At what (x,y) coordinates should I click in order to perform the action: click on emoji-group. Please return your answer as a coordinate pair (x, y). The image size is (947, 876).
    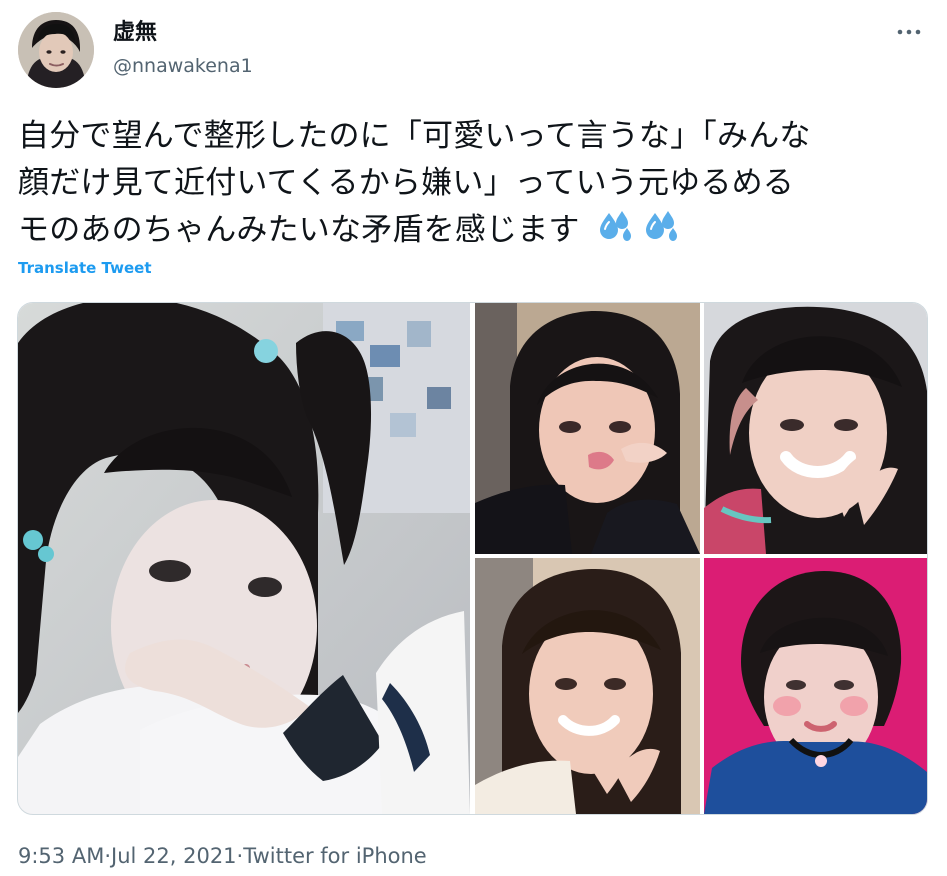
    Looking at the image, I should click on (638, 226).